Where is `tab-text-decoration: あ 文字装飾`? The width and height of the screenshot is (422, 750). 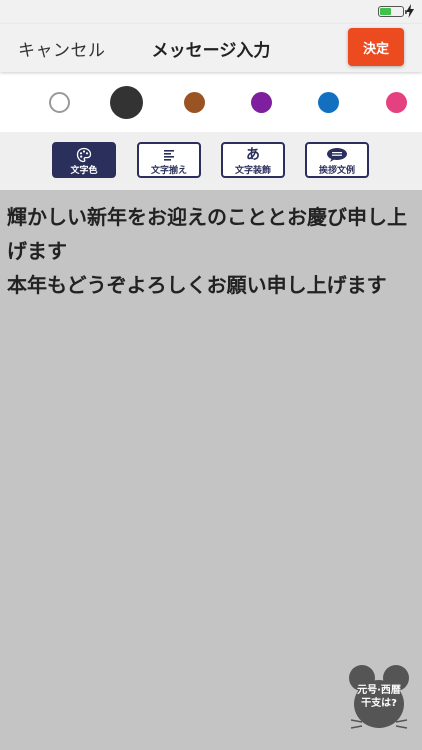
tab-text-decoration: あ 文字装飾 is located at coordinates (253, 160).